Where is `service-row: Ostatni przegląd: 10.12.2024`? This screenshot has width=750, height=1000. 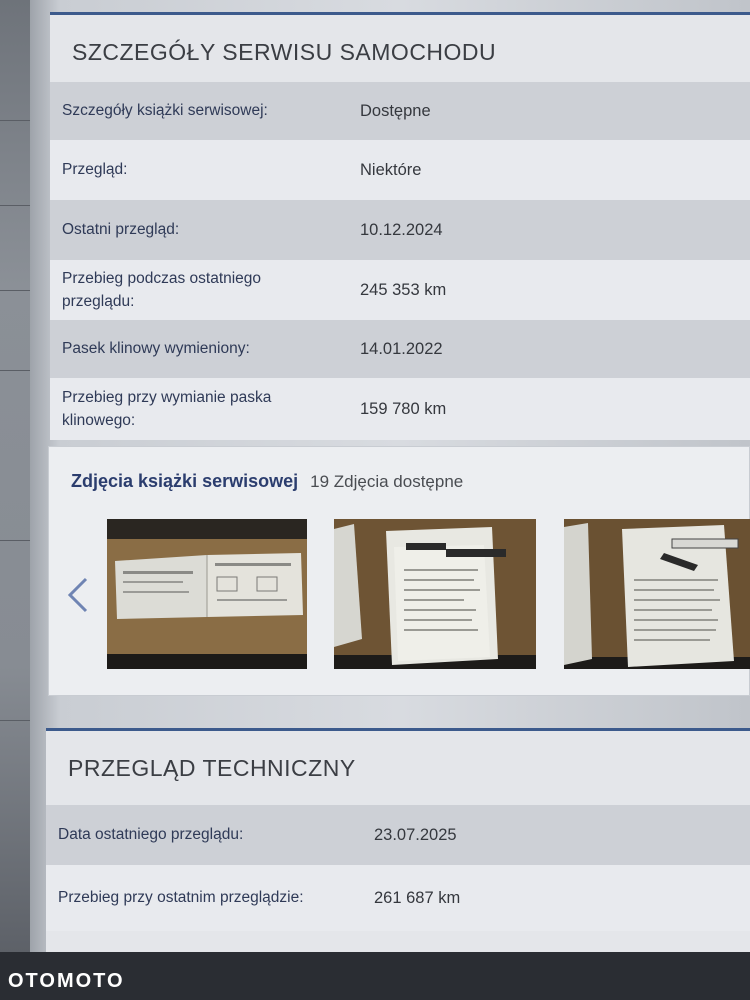 service-row: Ostatni przegląd: 10.12.2024 is located at coordinates (400, 230).